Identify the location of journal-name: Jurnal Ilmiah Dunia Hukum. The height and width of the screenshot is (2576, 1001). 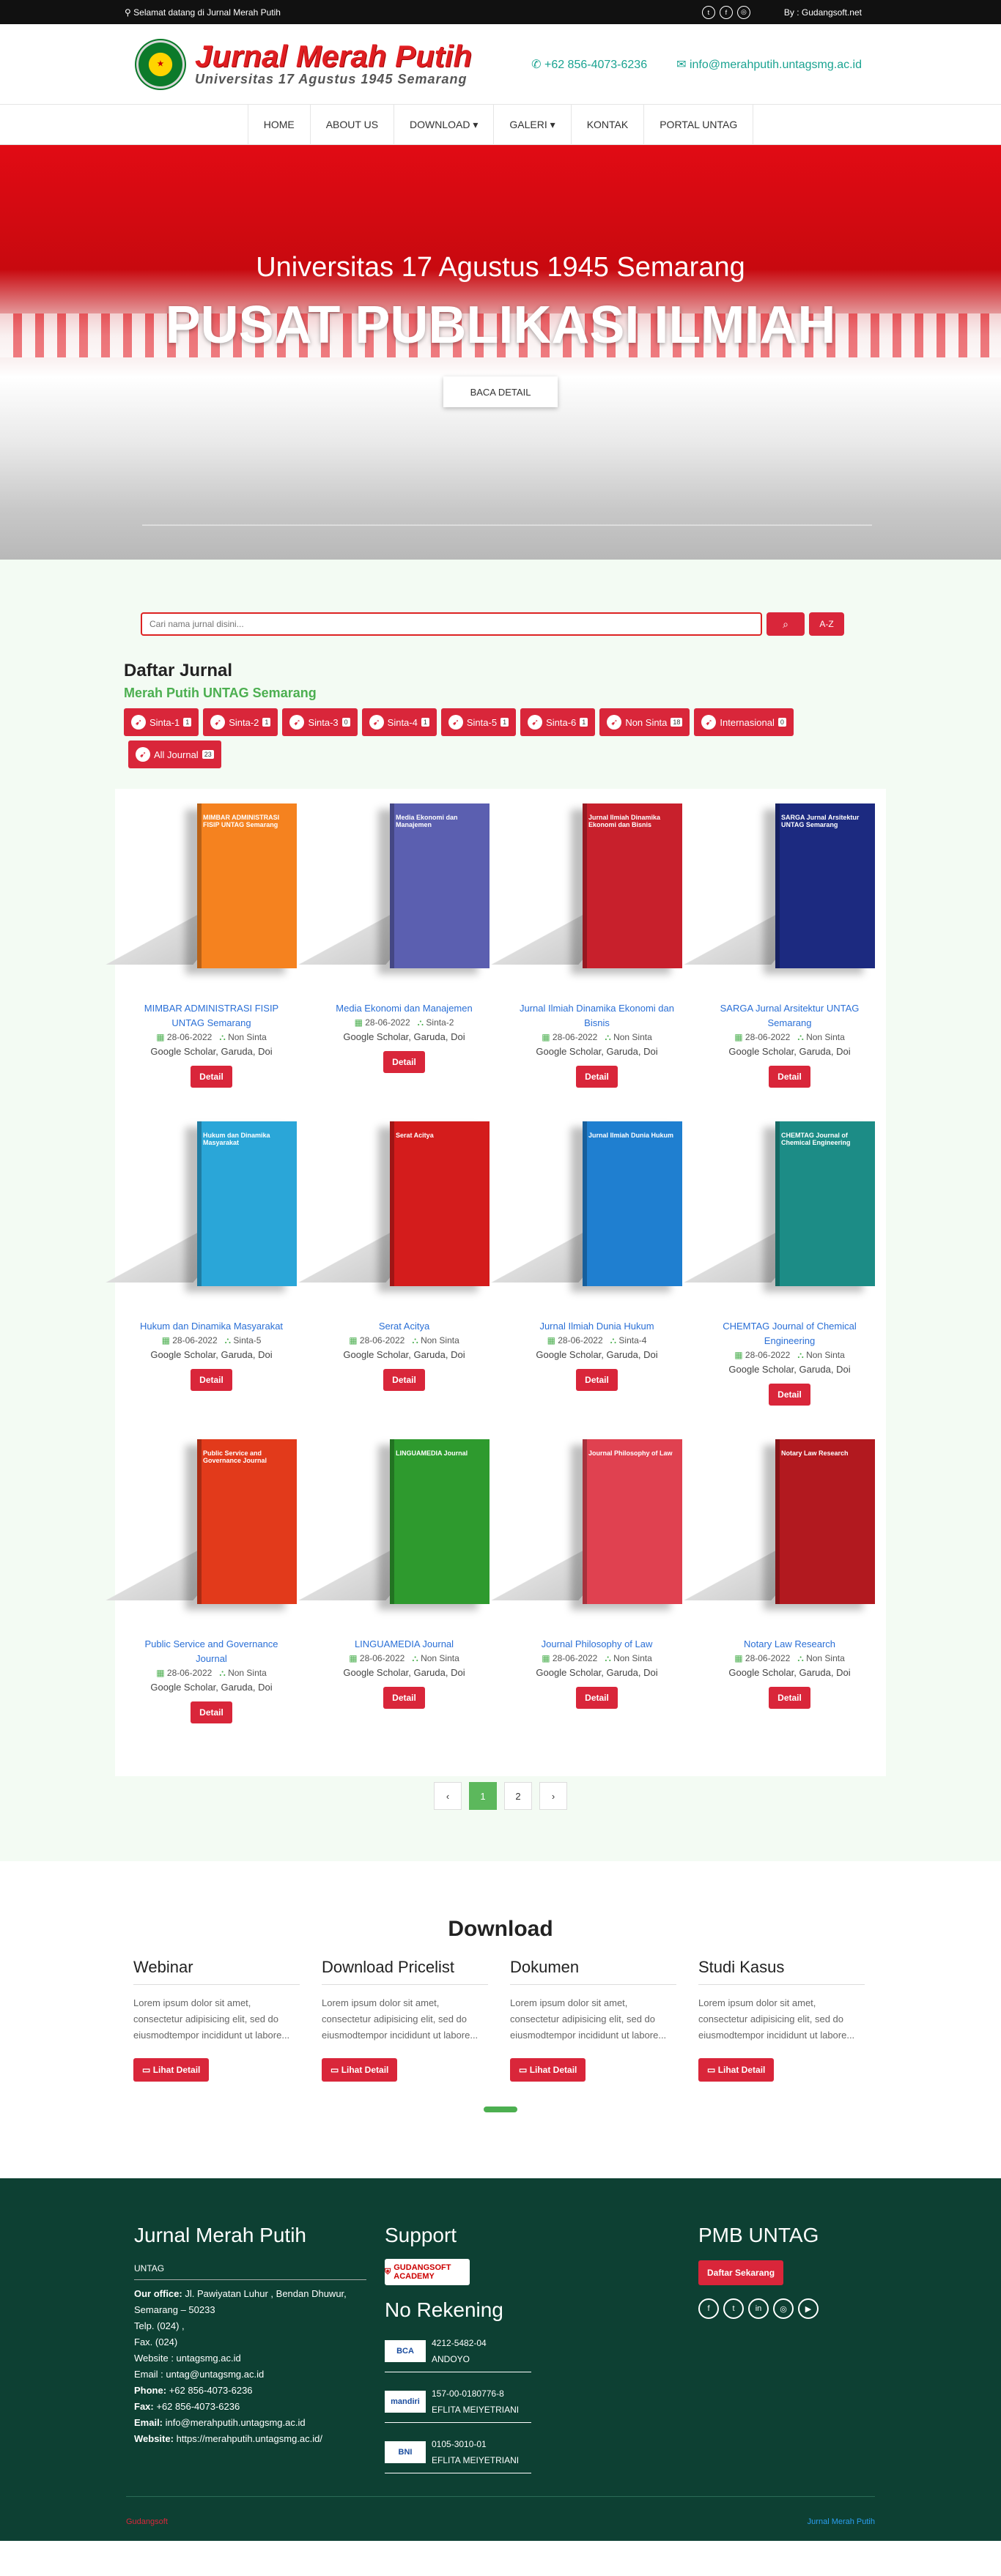
(597, 1326).